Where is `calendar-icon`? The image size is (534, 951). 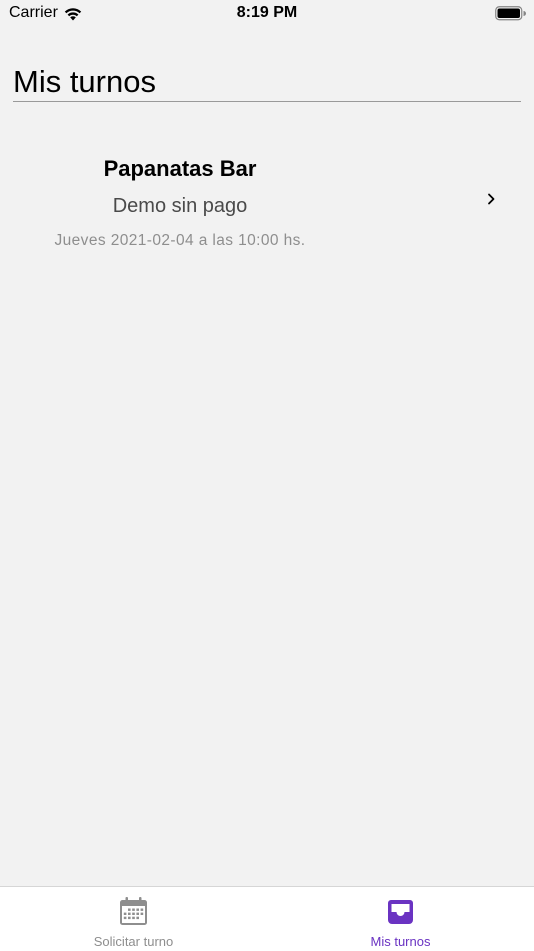
calendar-icon is located at coordinates (133, 911).